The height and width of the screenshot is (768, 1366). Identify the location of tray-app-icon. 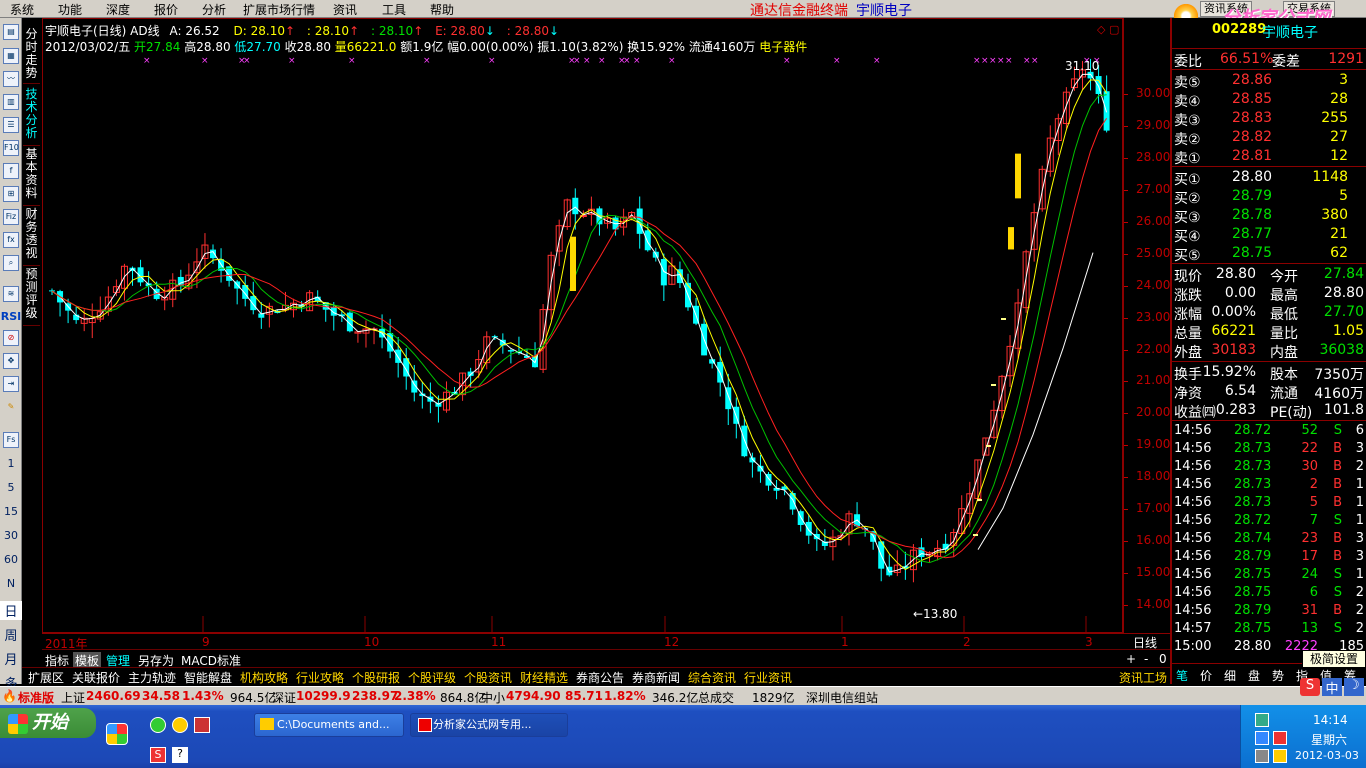
(1280, 738).